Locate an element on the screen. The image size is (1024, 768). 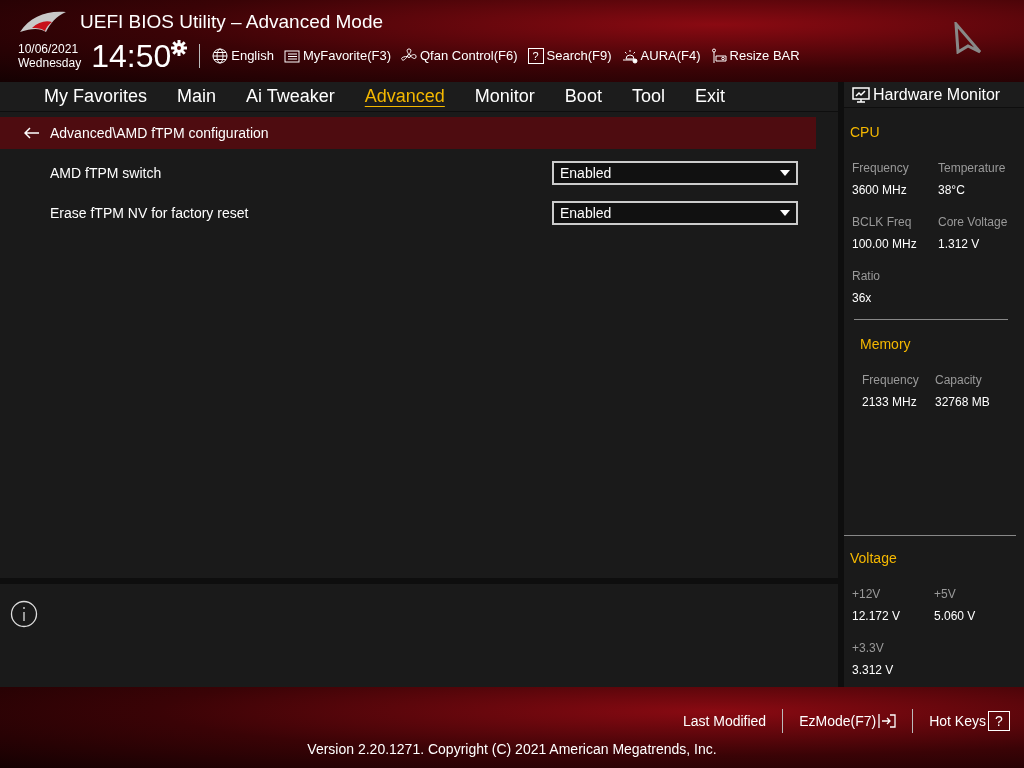
toolbar-button: Resize BAR is located at coordinates (755, 55).